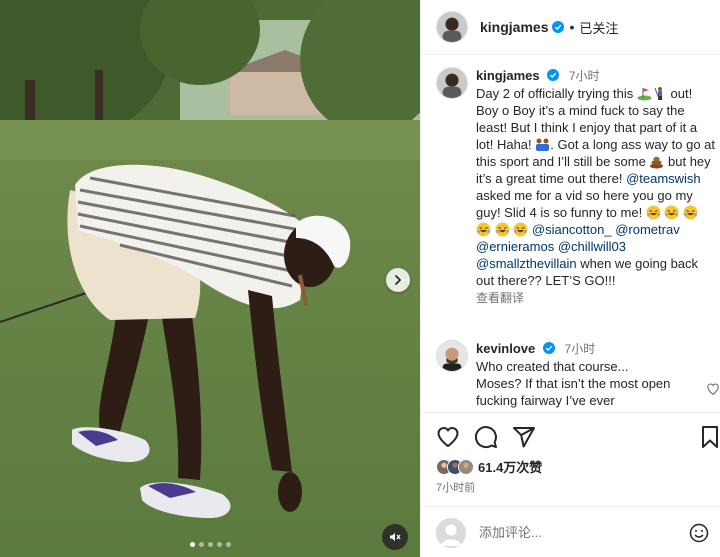 This screenshot has height=557, width=720. I want to click on mention-link: @smallzthevillain, so click(526, 263).